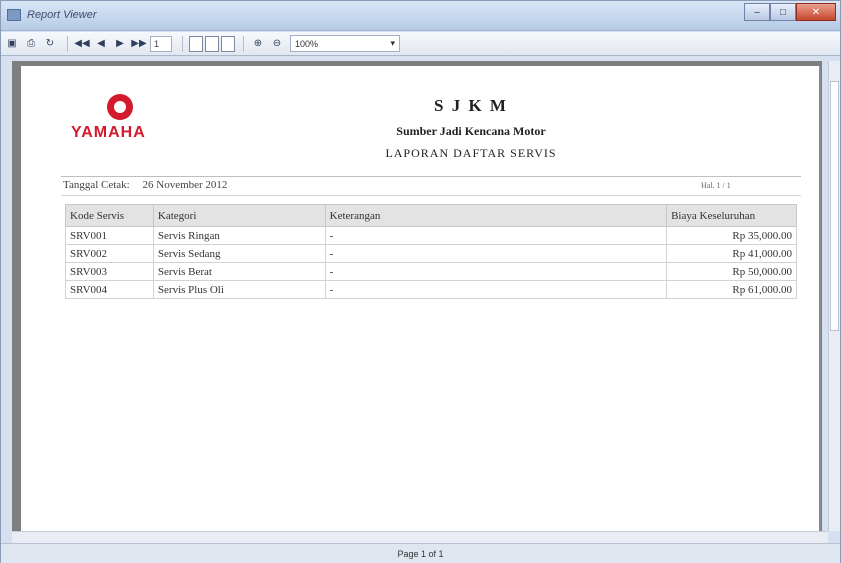  I want to click on first-page-icon: ◀◀, so click(82, 44).